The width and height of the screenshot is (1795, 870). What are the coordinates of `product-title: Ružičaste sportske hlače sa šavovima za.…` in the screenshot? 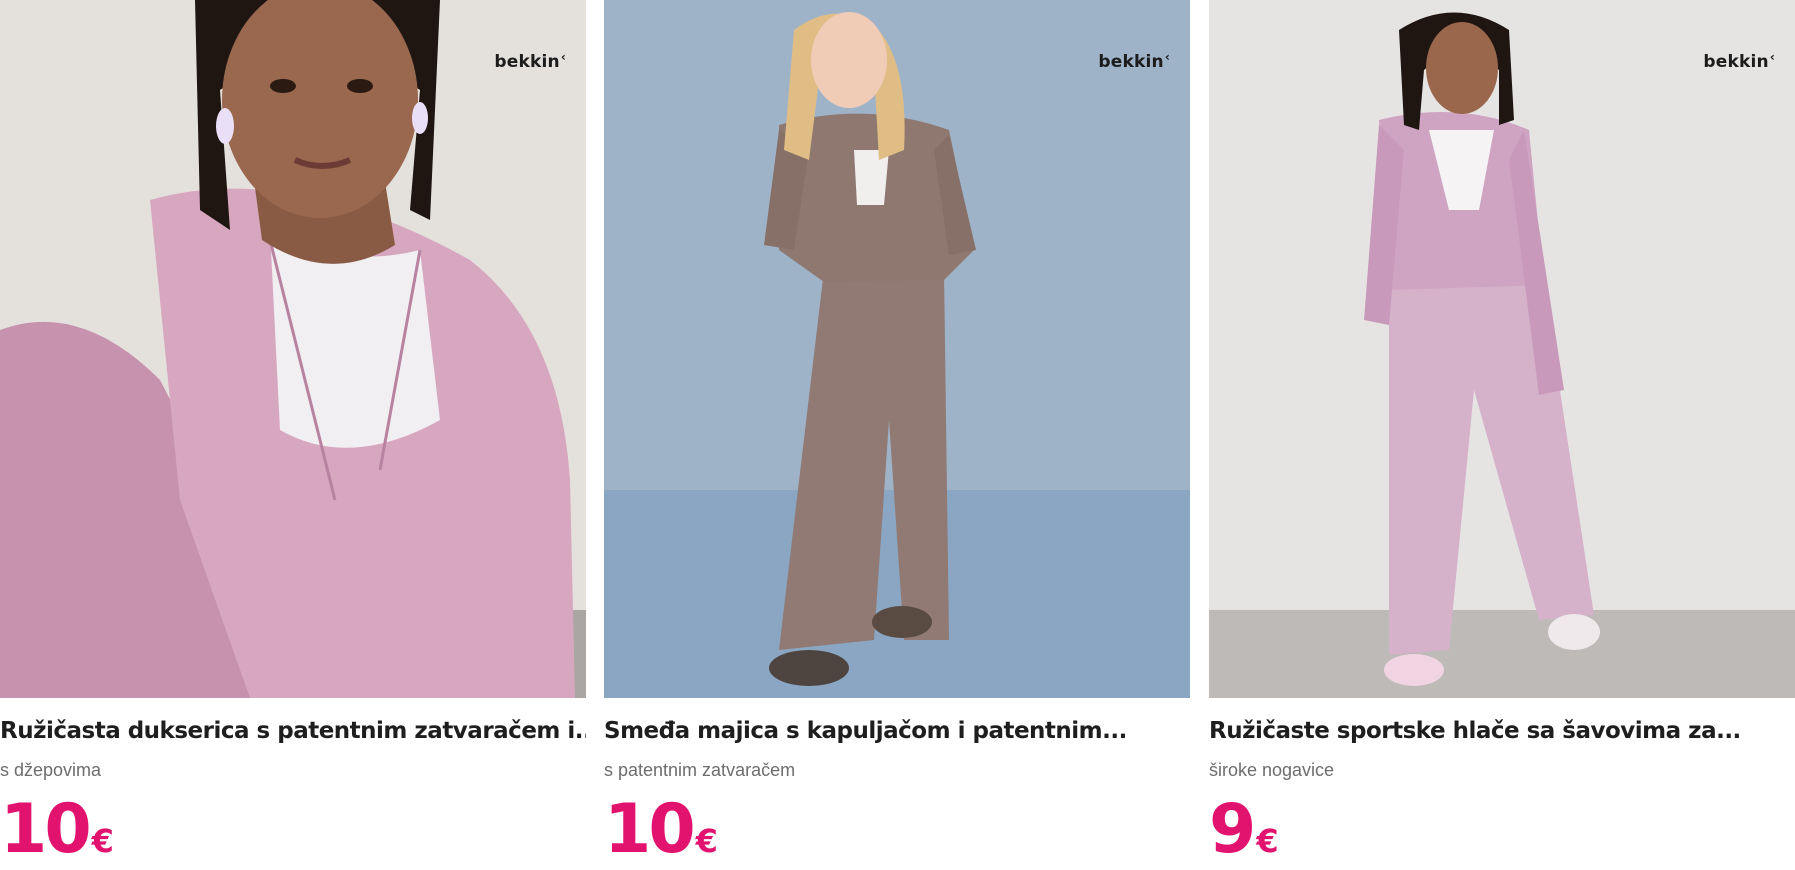 It's located at (1502, 731).